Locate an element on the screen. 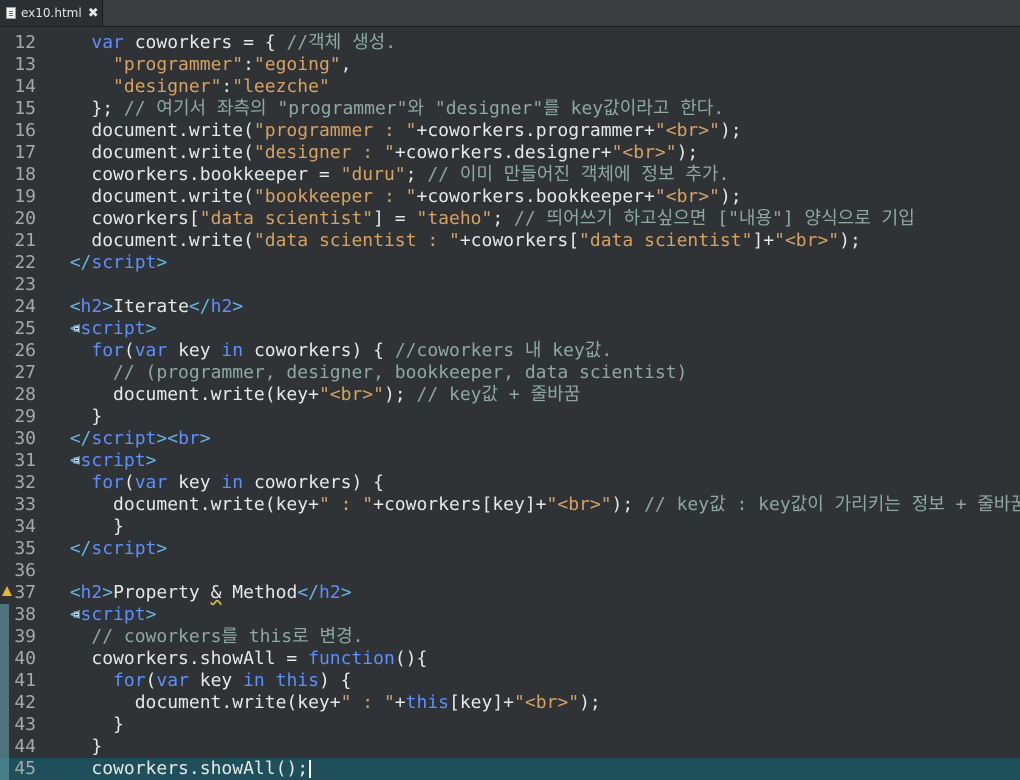 The width and height of the screenshot is (1020, 780). line-number: 45 is located at coordinates (25, 768).